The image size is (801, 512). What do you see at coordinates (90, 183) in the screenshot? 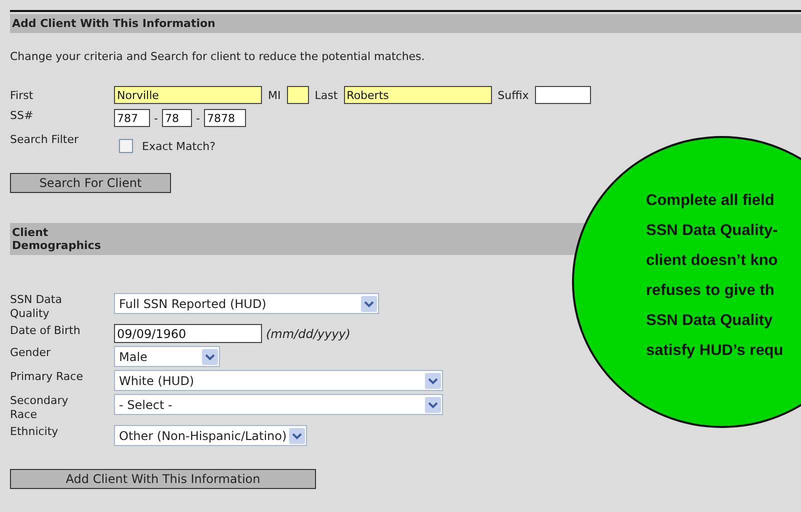
I see `search-button: Search For Client` at bounding box center [90, 183].